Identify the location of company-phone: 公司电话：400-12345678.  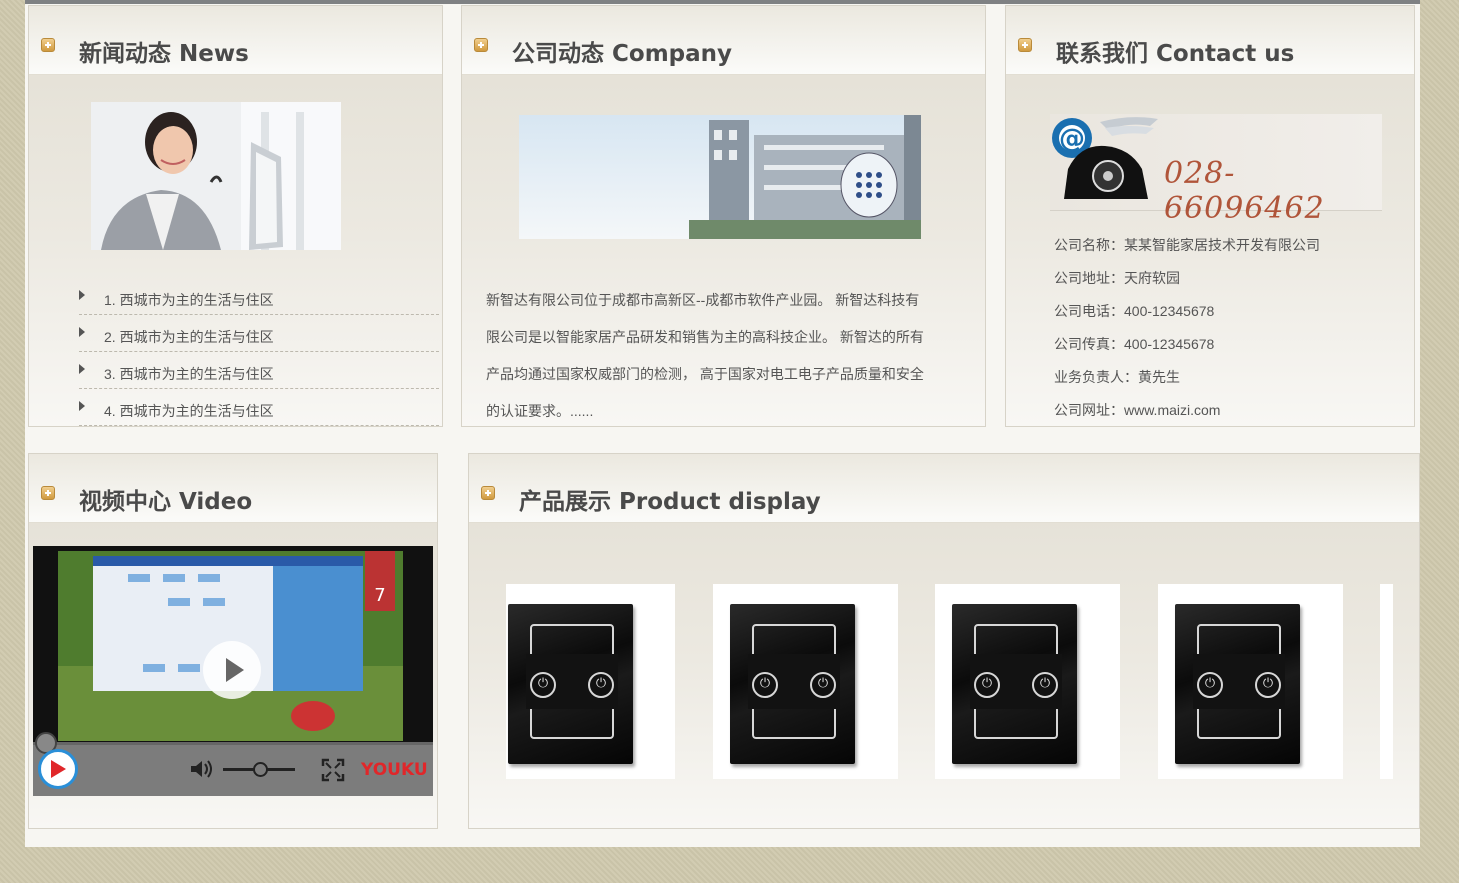
(1134, 311).